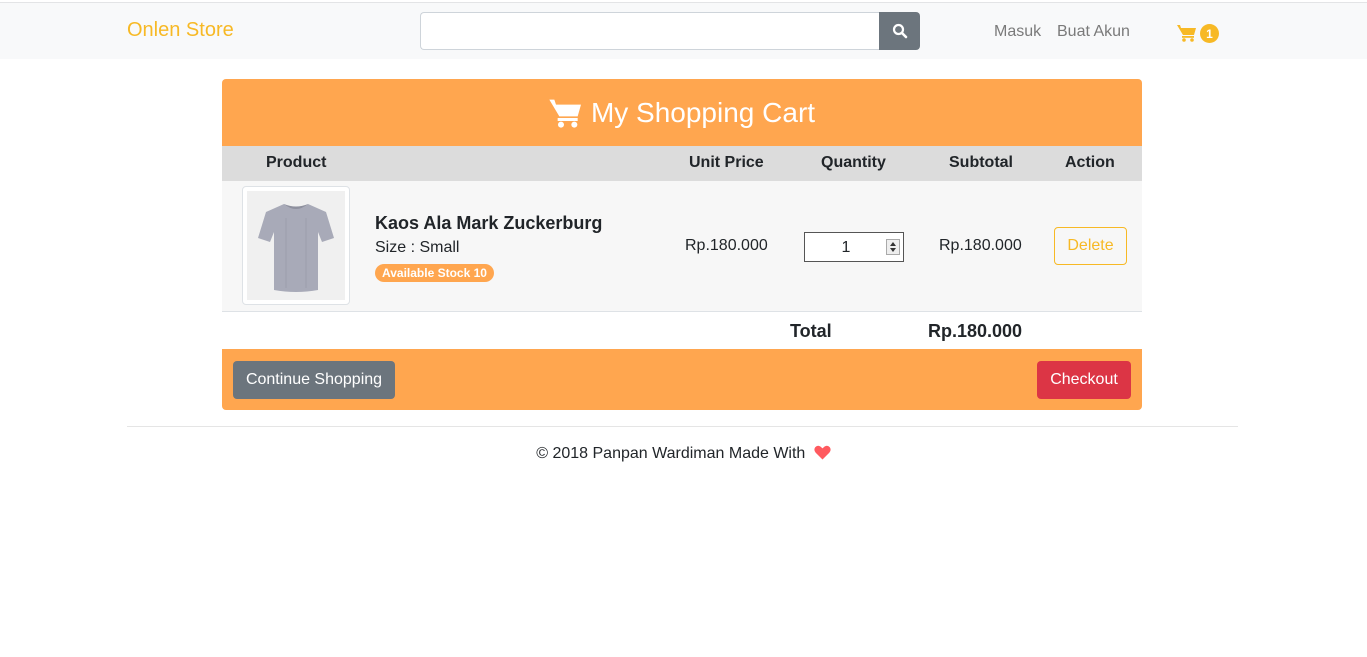  I want to click on total-row: Total Rp.180.000, so click(682, 330).